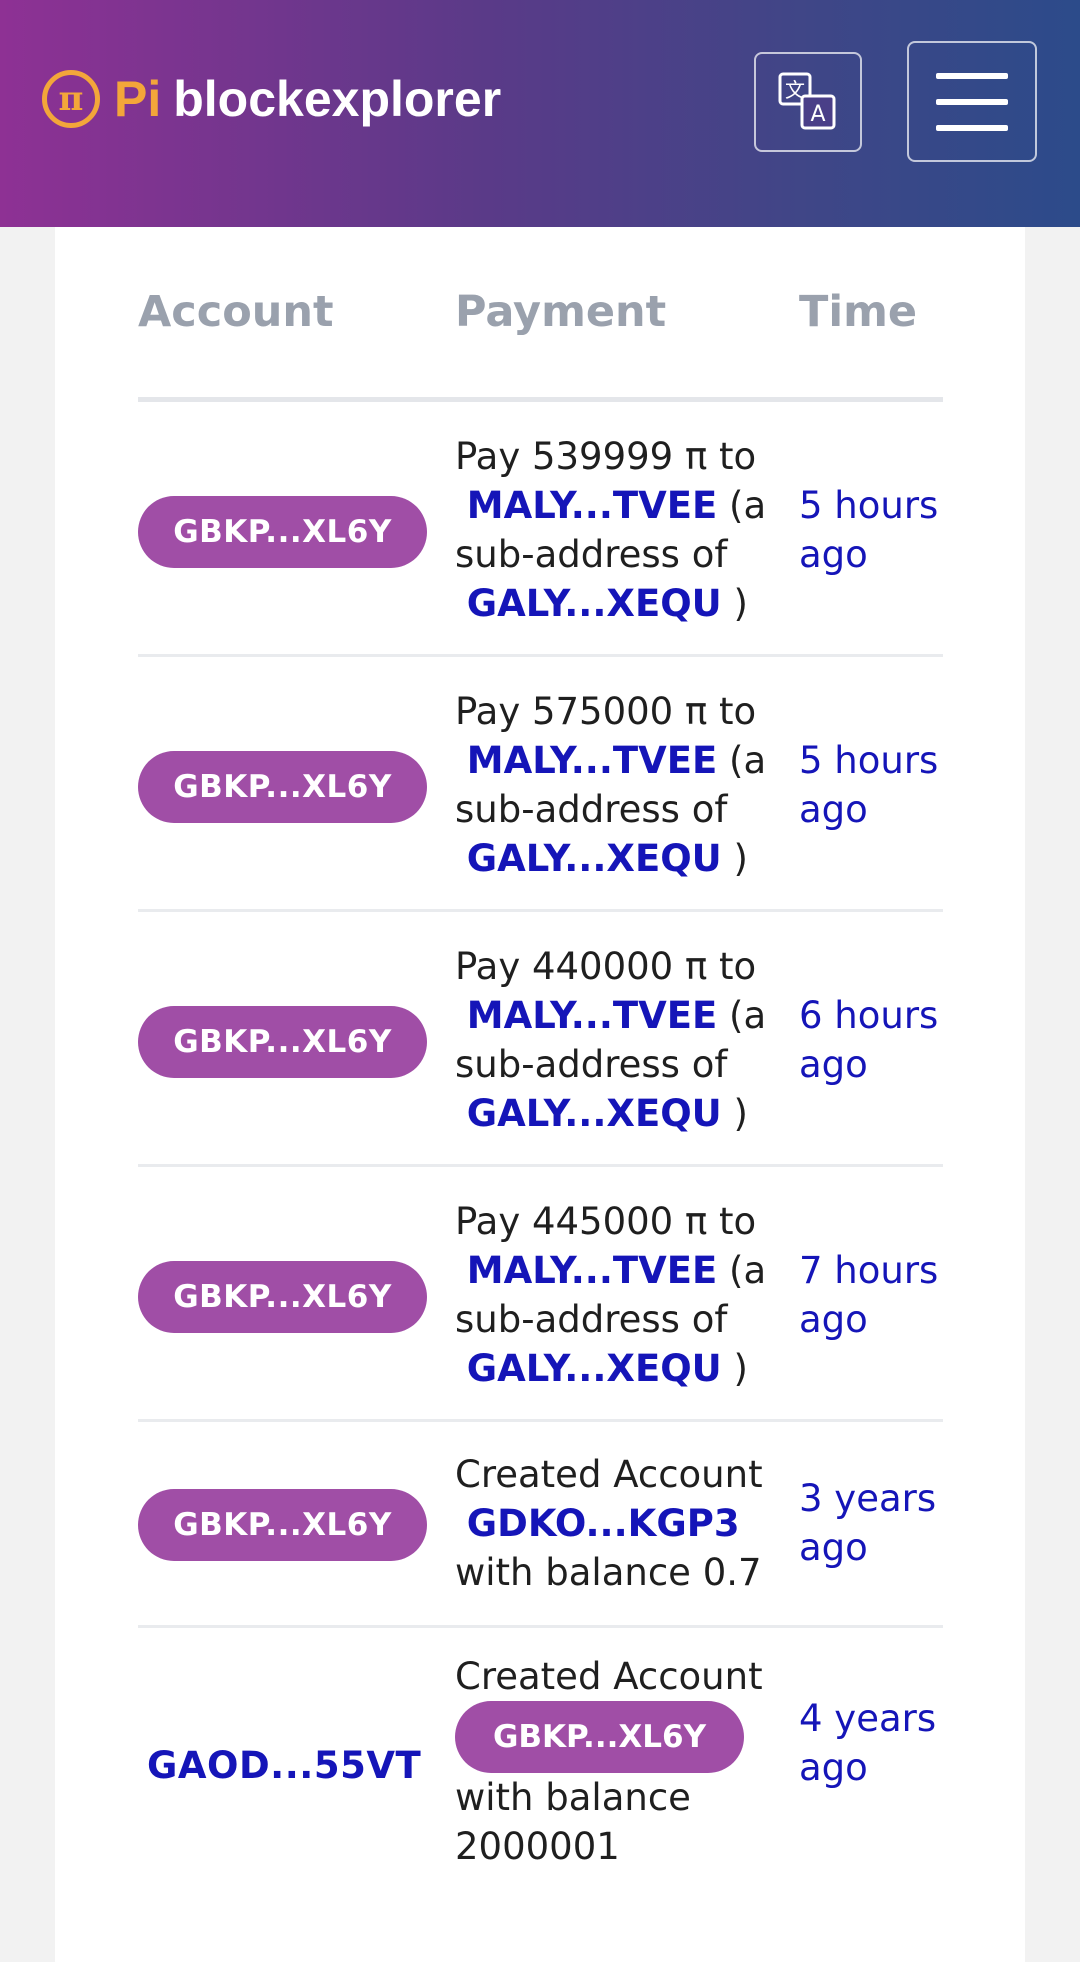  I want to click on logo-pi-text: Pi, so click(138, 99).